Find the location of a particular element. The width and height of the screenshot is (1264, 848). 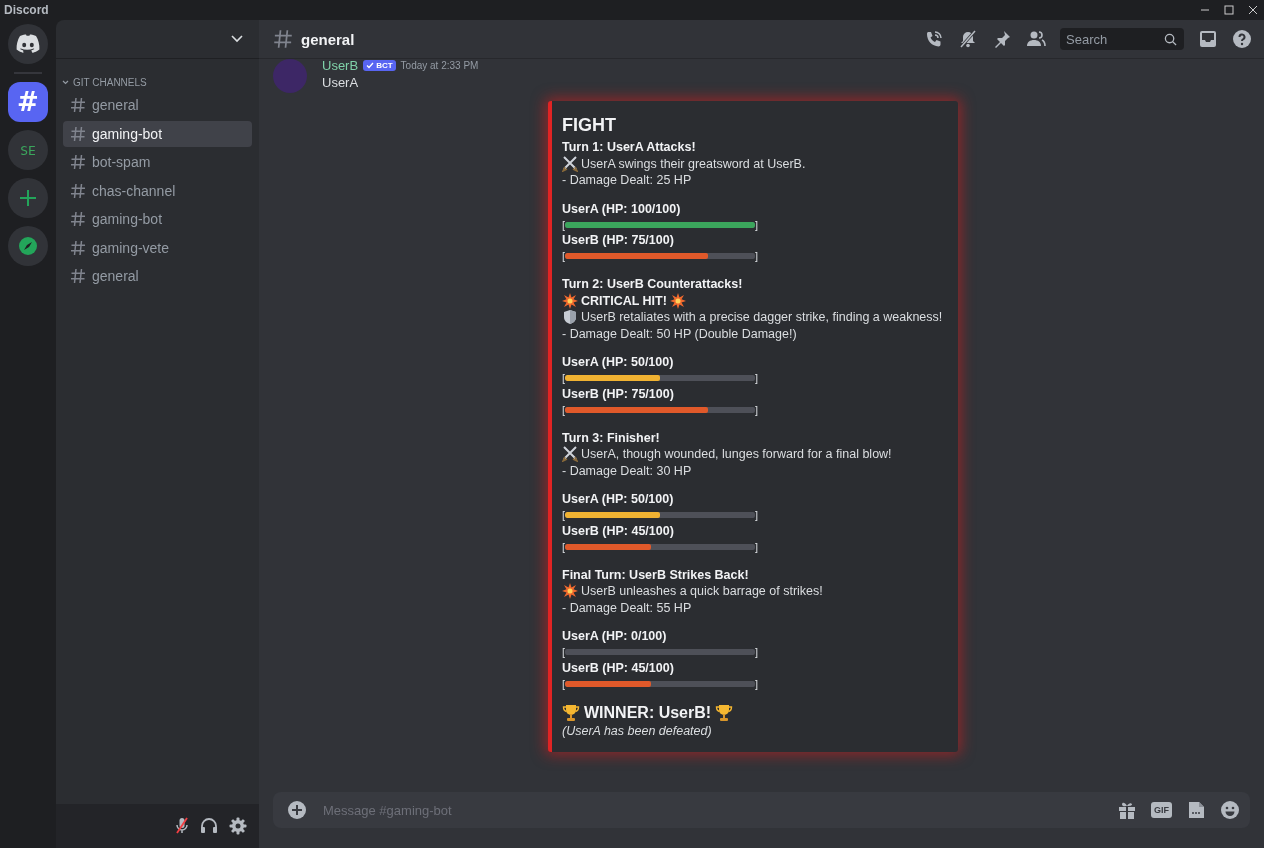

timestamp: Today at 2:33 PM is located at coordinates (439, 65).